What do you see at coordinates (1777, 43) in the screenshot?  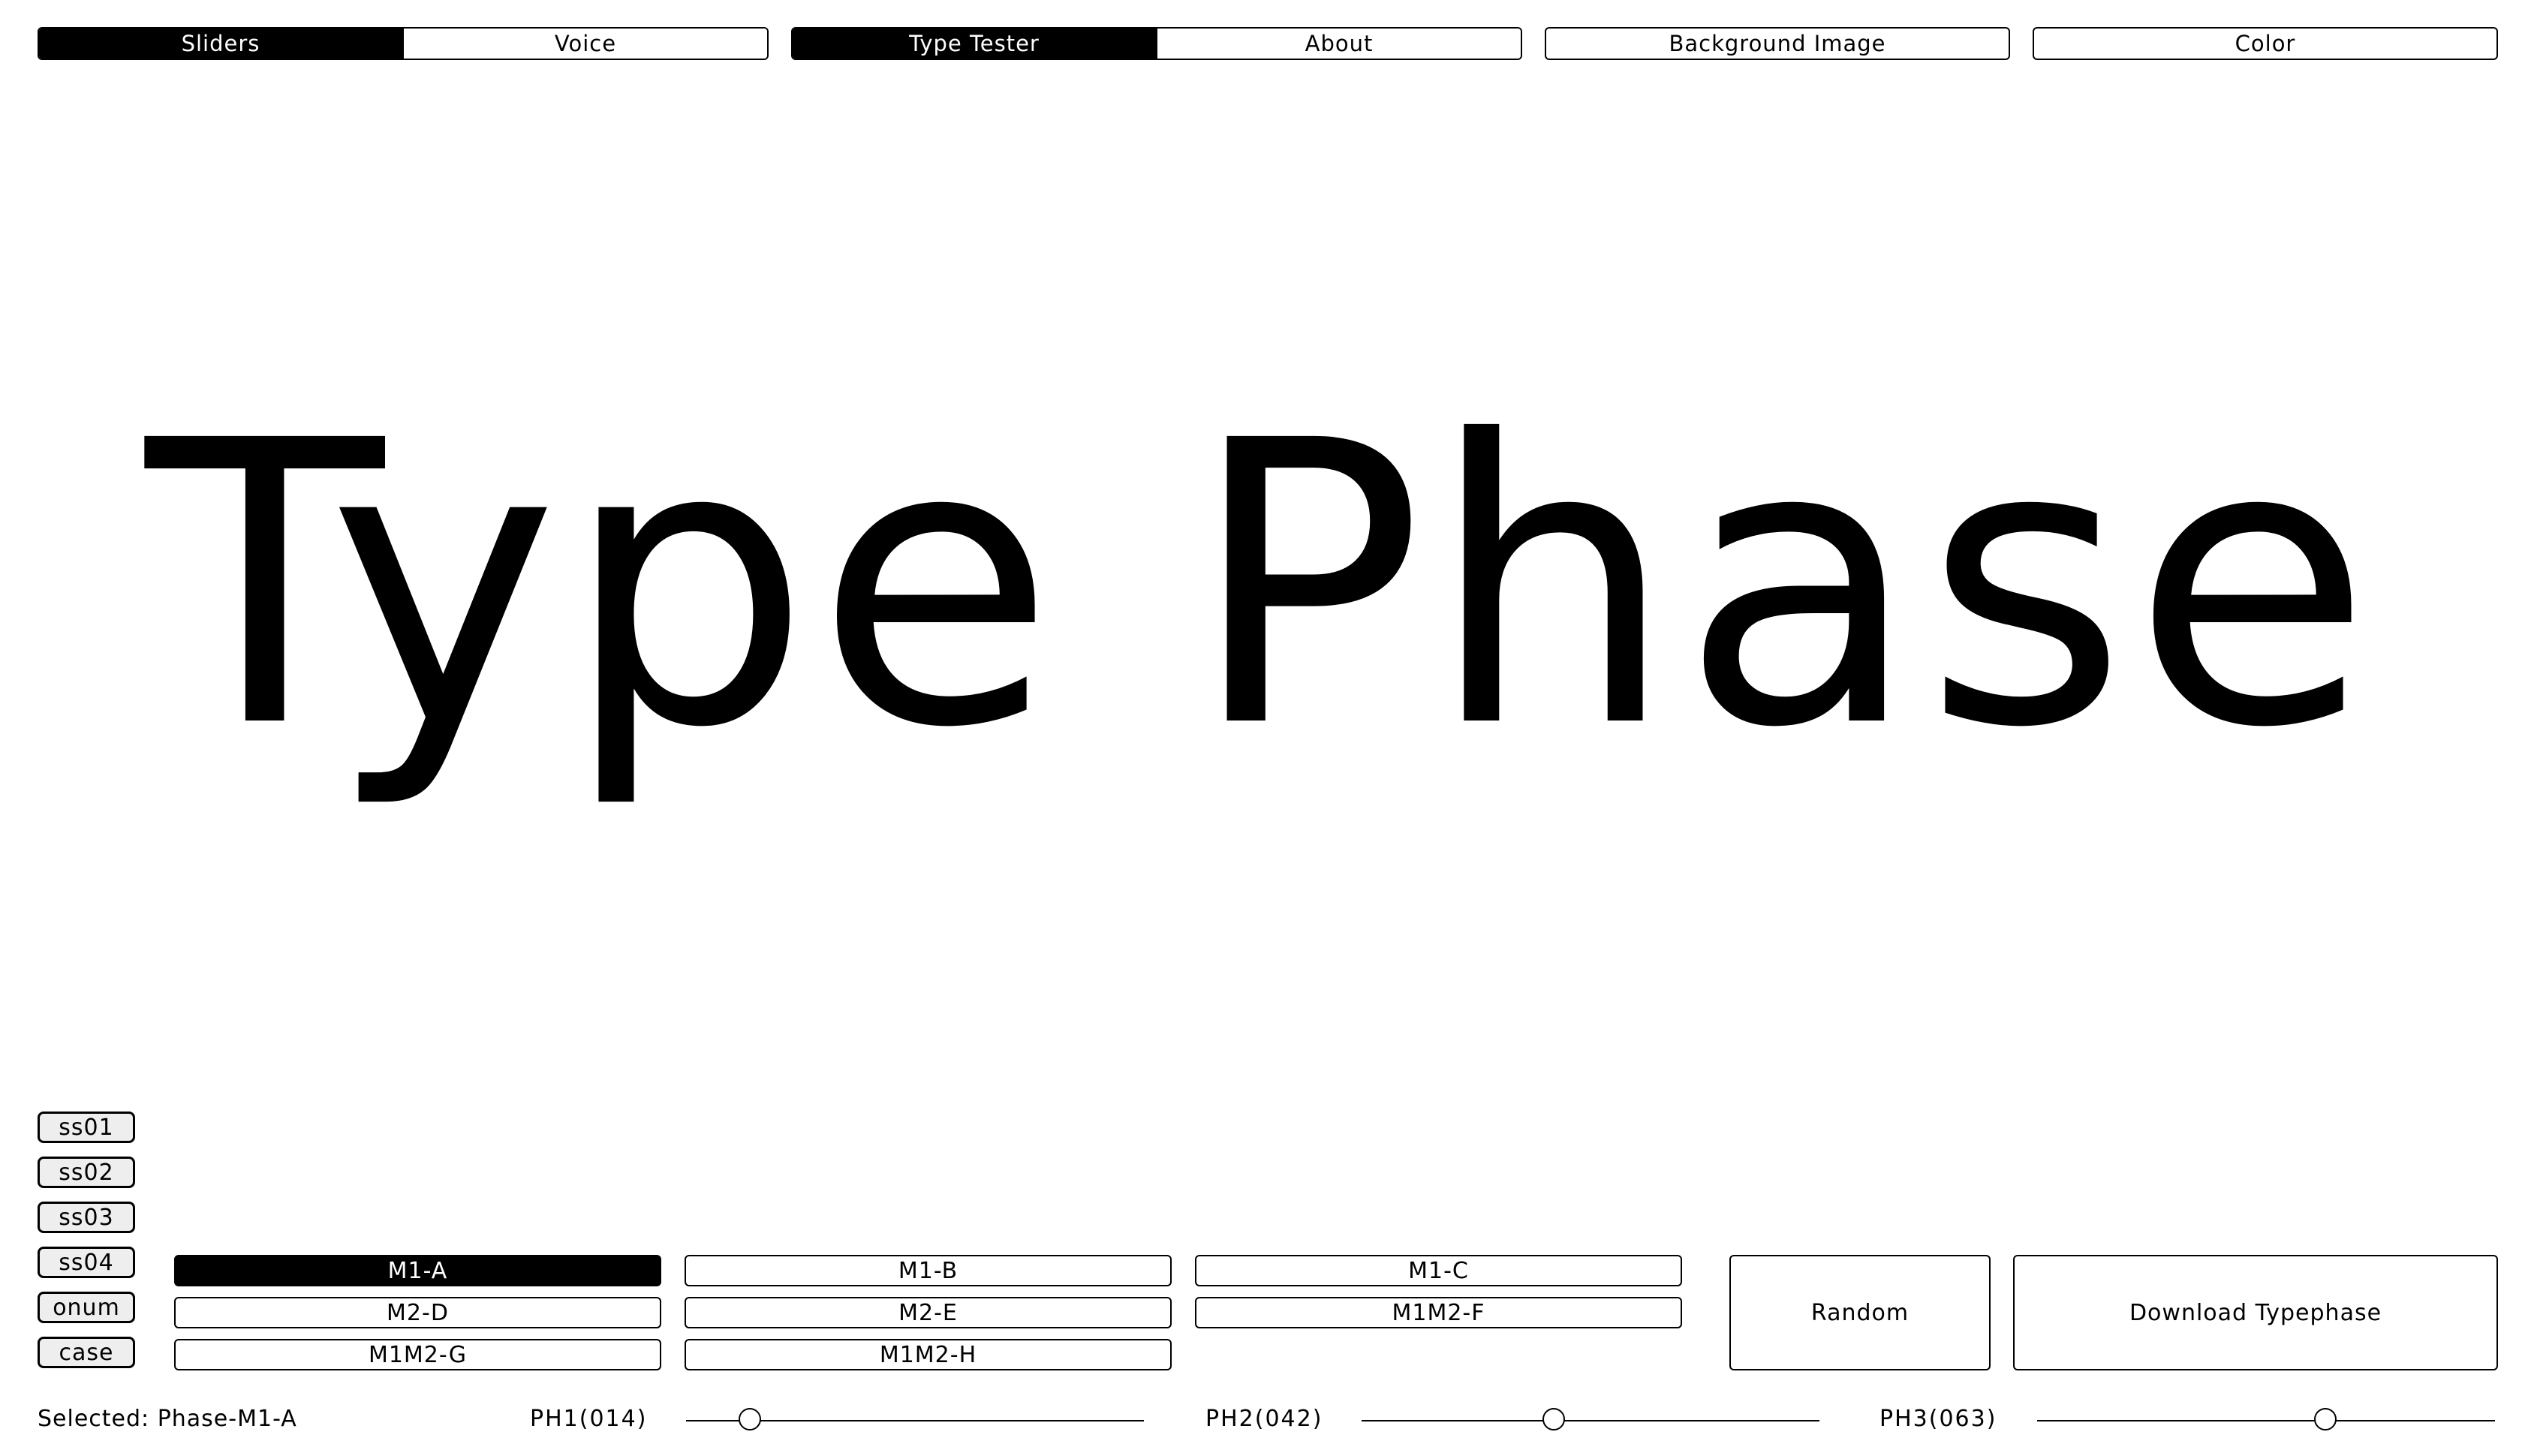 I see `background-image-button: Background Image` at bounding box center [1777, 43].